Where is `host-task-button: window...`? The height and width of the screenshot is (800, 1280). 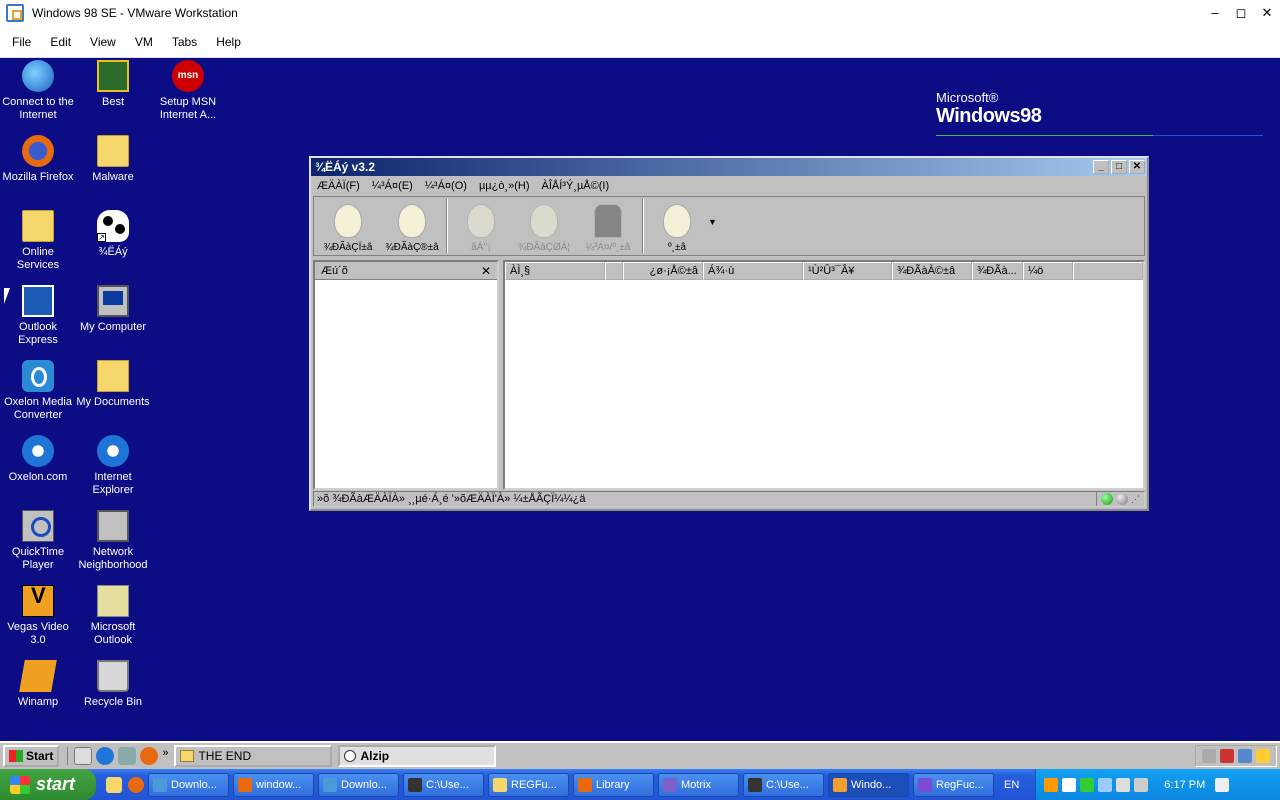 host-task-button: window... is located at coordinates (273, 784).